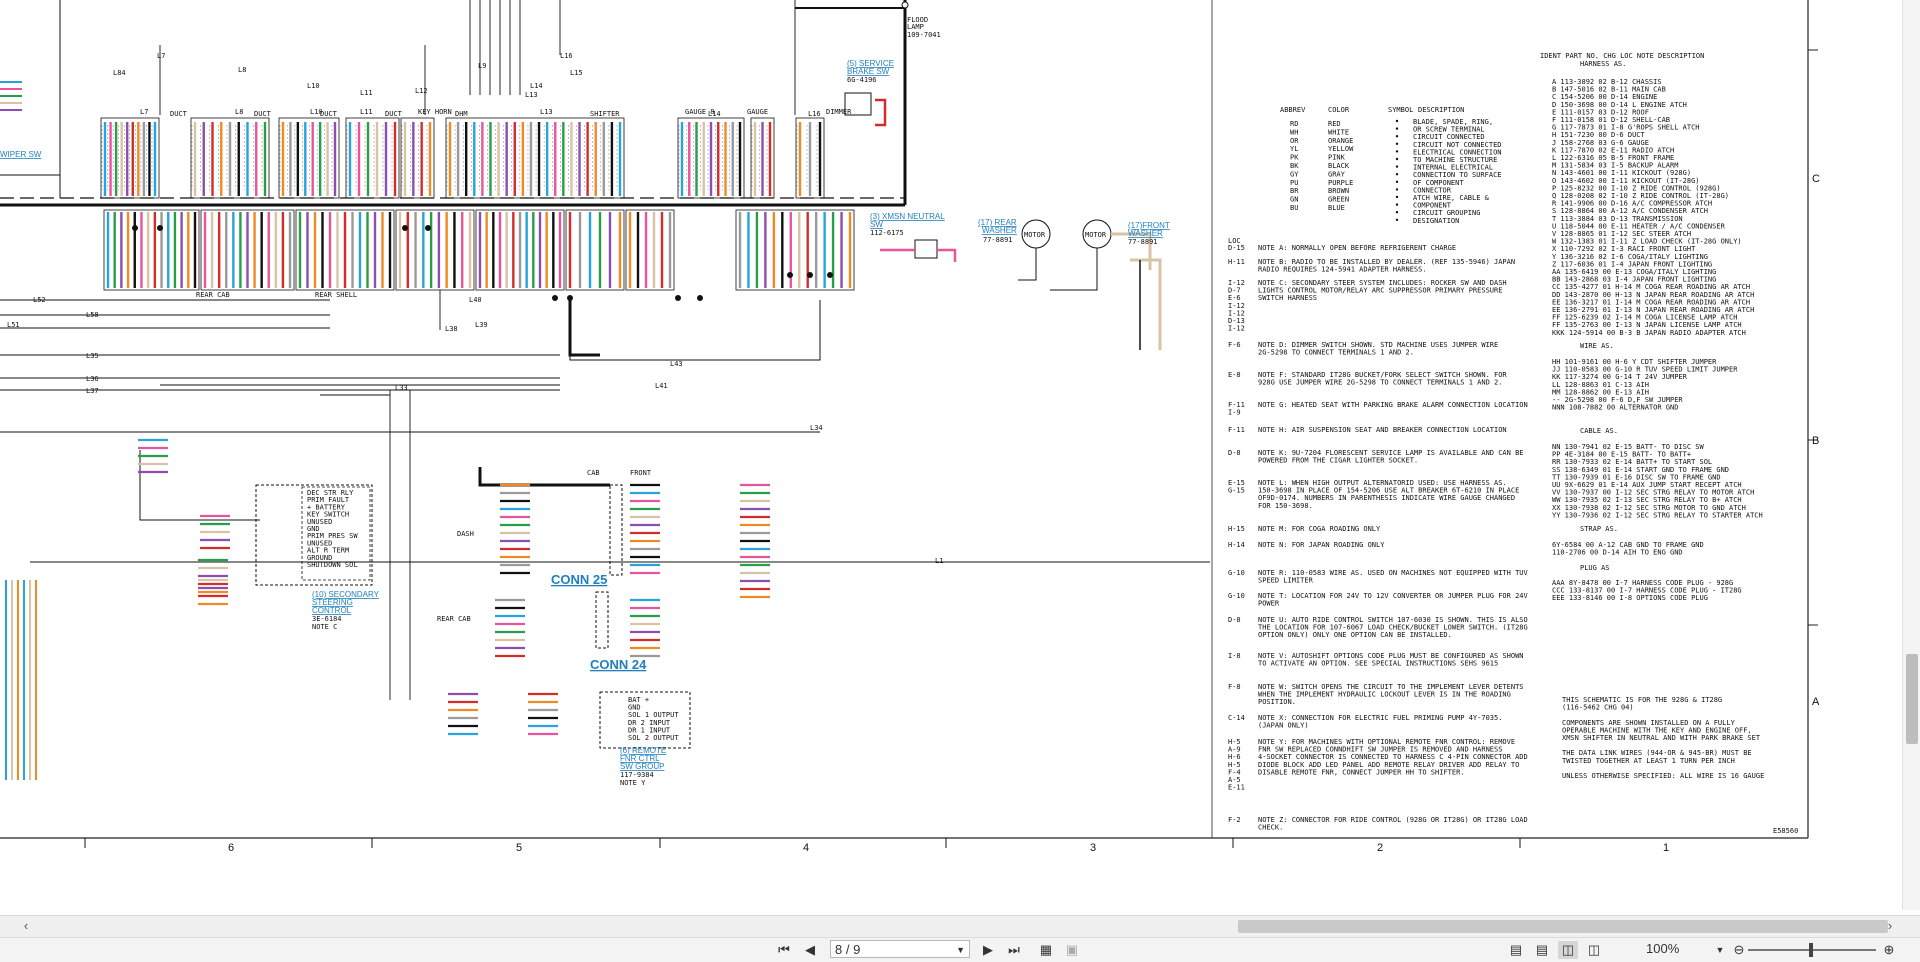  Describe the element at coordinates (421, 91) in the screenshot. I see `lead-label: L12` at that location.